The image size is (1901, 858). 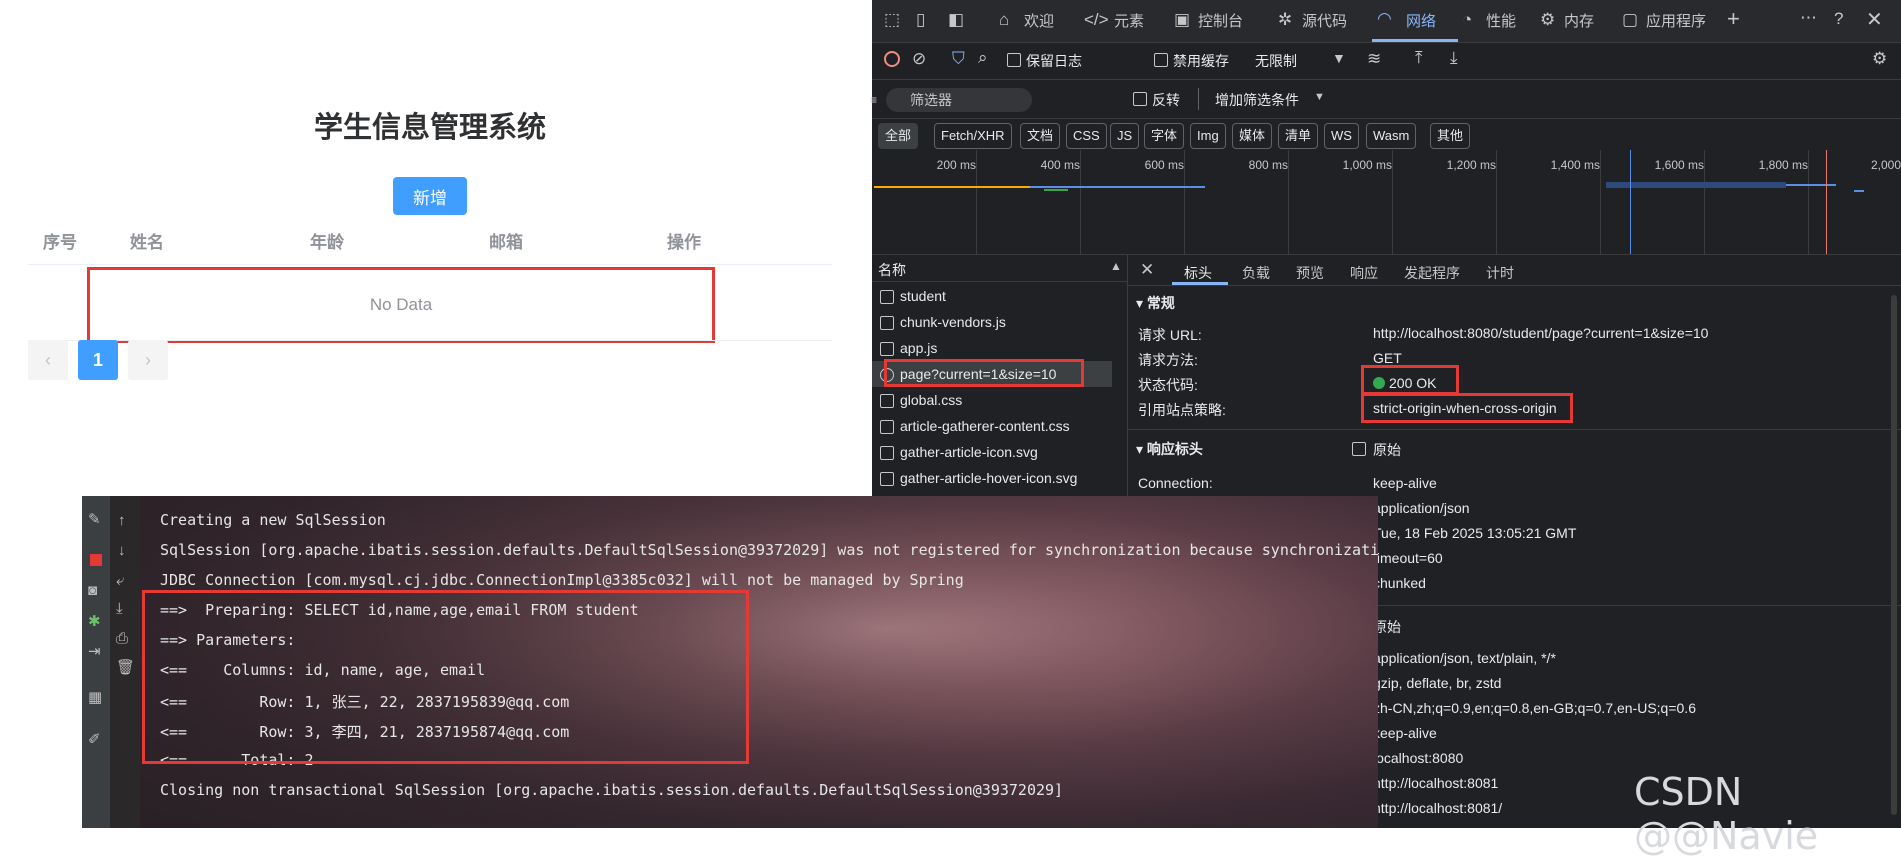 What do you see at coordinates (148, 360) in the screenshot?
I see `pagination-next-button: ›` at bounding box center [148, 360].